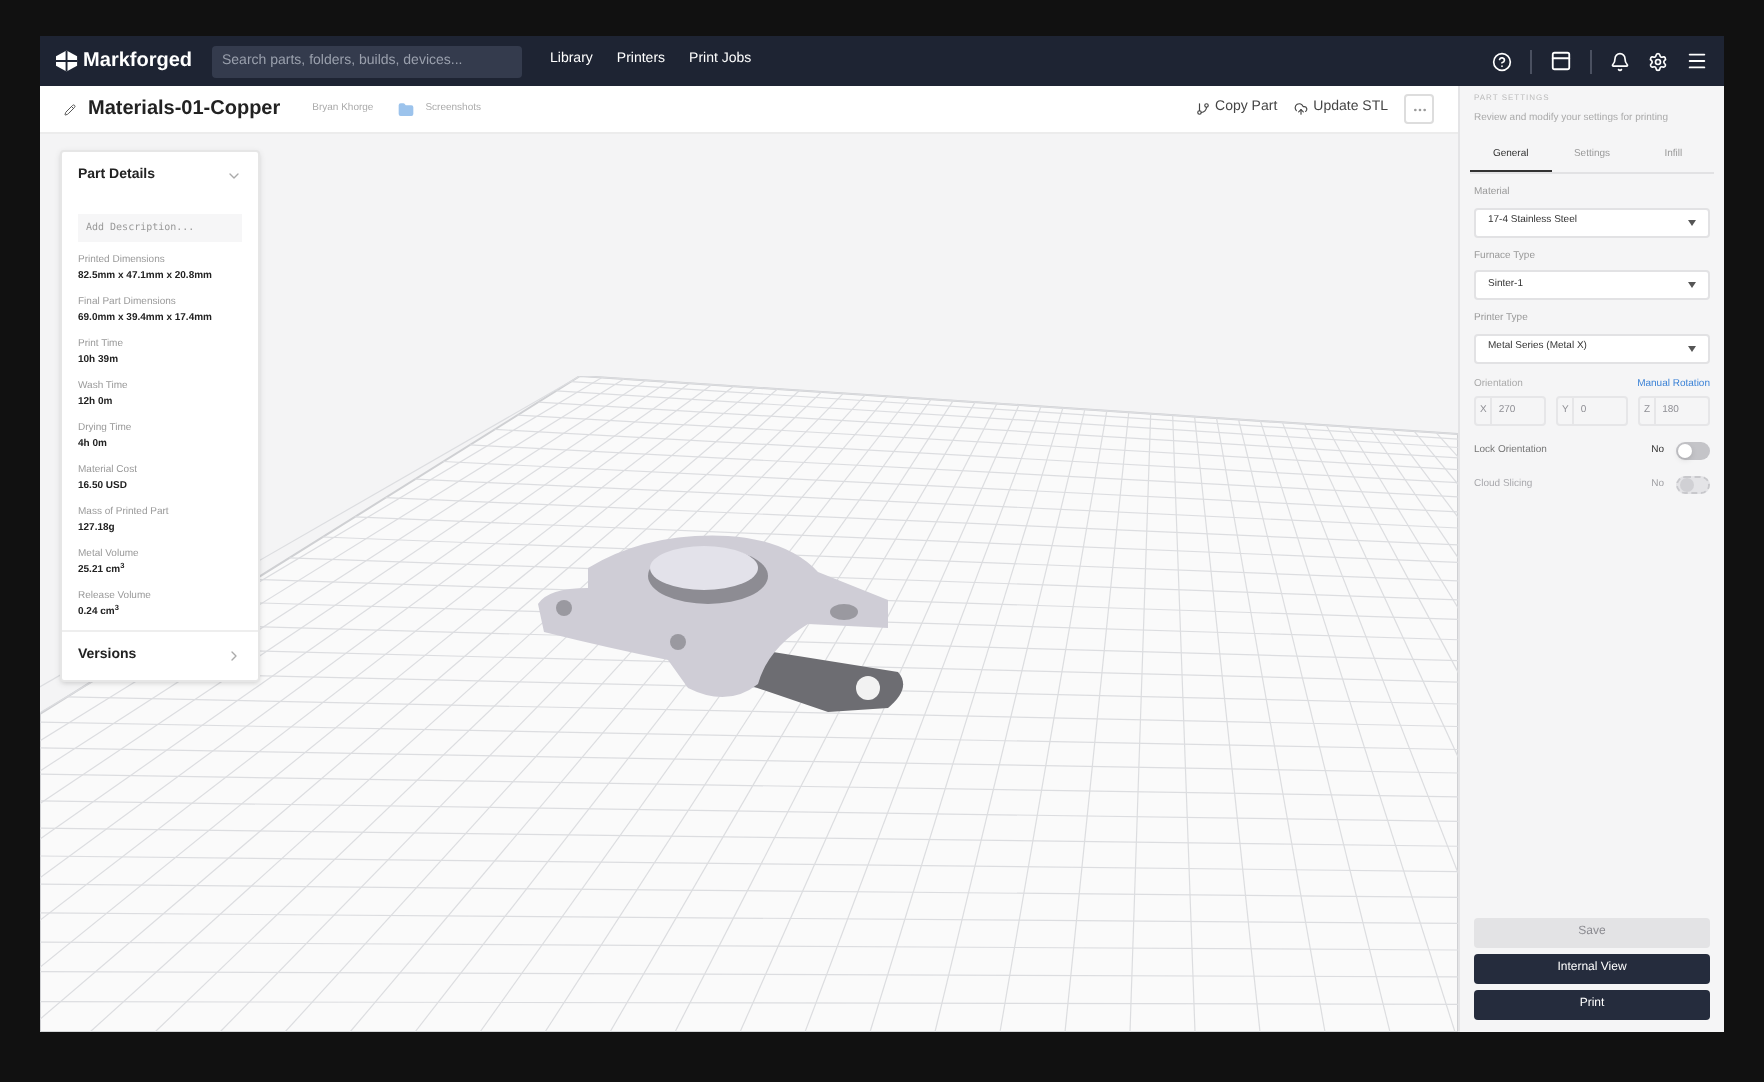 The image size is (1764, 1082). Describe the element at coordinates (1620, 61) in the screenshot. I see `bell-icon` at that location.